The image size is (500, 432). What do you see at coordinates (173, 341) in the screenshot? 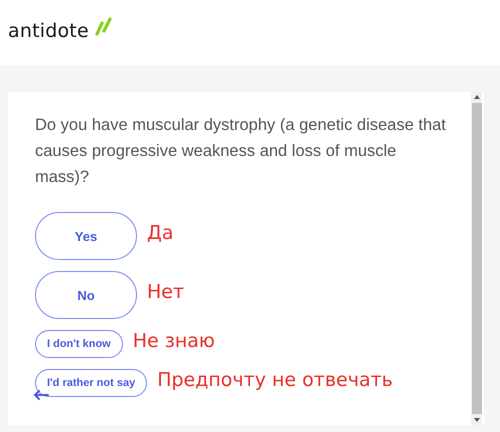
I see `annotation-text: Не знаю` at bounding box center [173, 341].